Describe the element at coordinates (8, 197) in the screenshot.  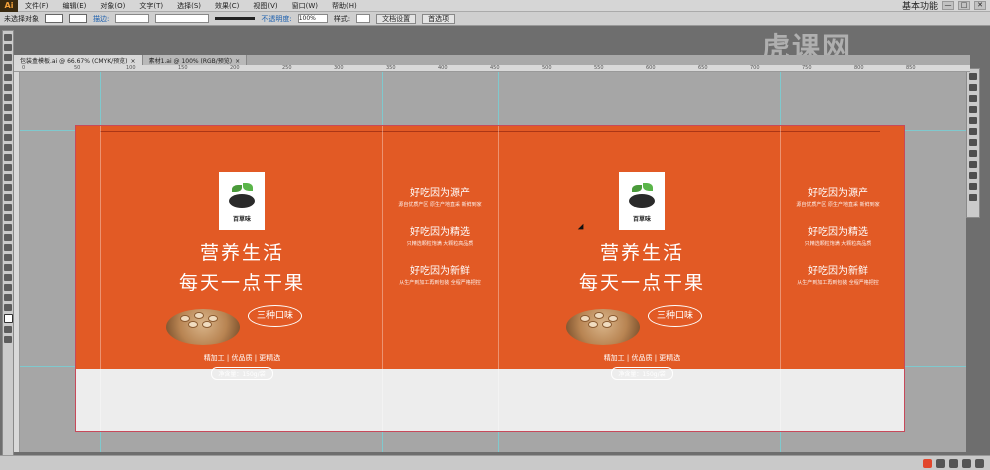
I see `shape-builder-tool-icon` at that location.